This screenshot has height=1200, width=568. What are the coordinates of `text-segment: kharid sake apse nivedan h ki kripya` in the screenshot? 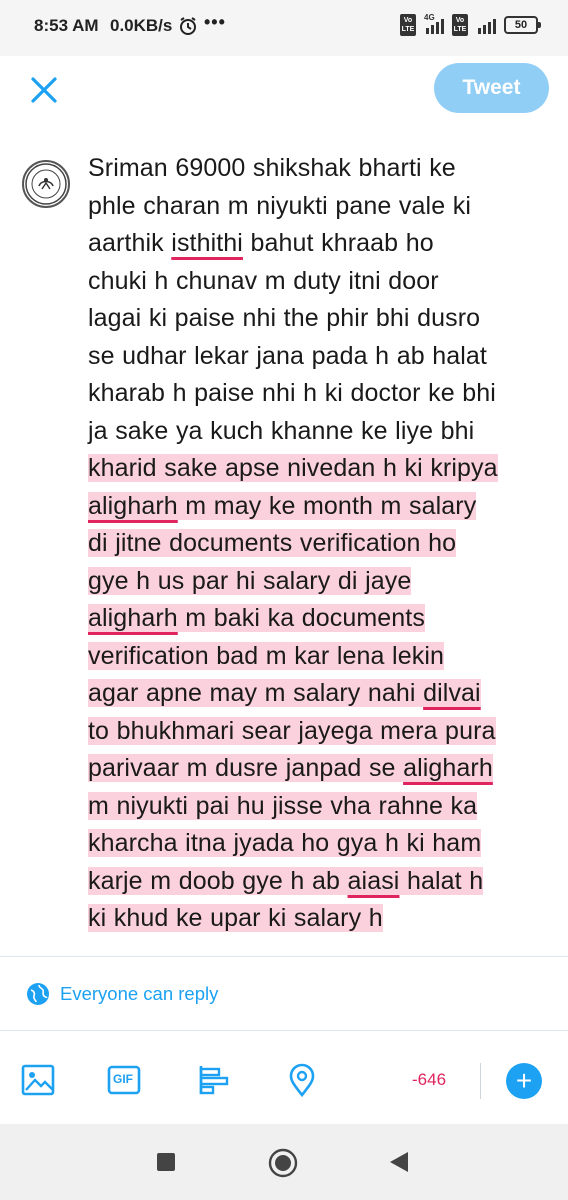 It's located at (293, 468).